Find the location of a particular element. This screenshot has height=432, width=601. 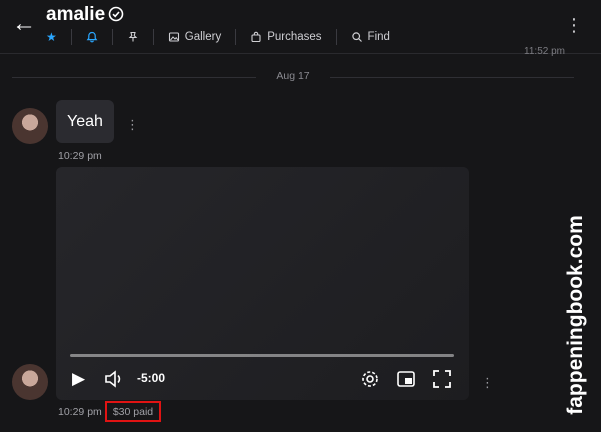

find-label: Find is located at coordinates (378, 37).